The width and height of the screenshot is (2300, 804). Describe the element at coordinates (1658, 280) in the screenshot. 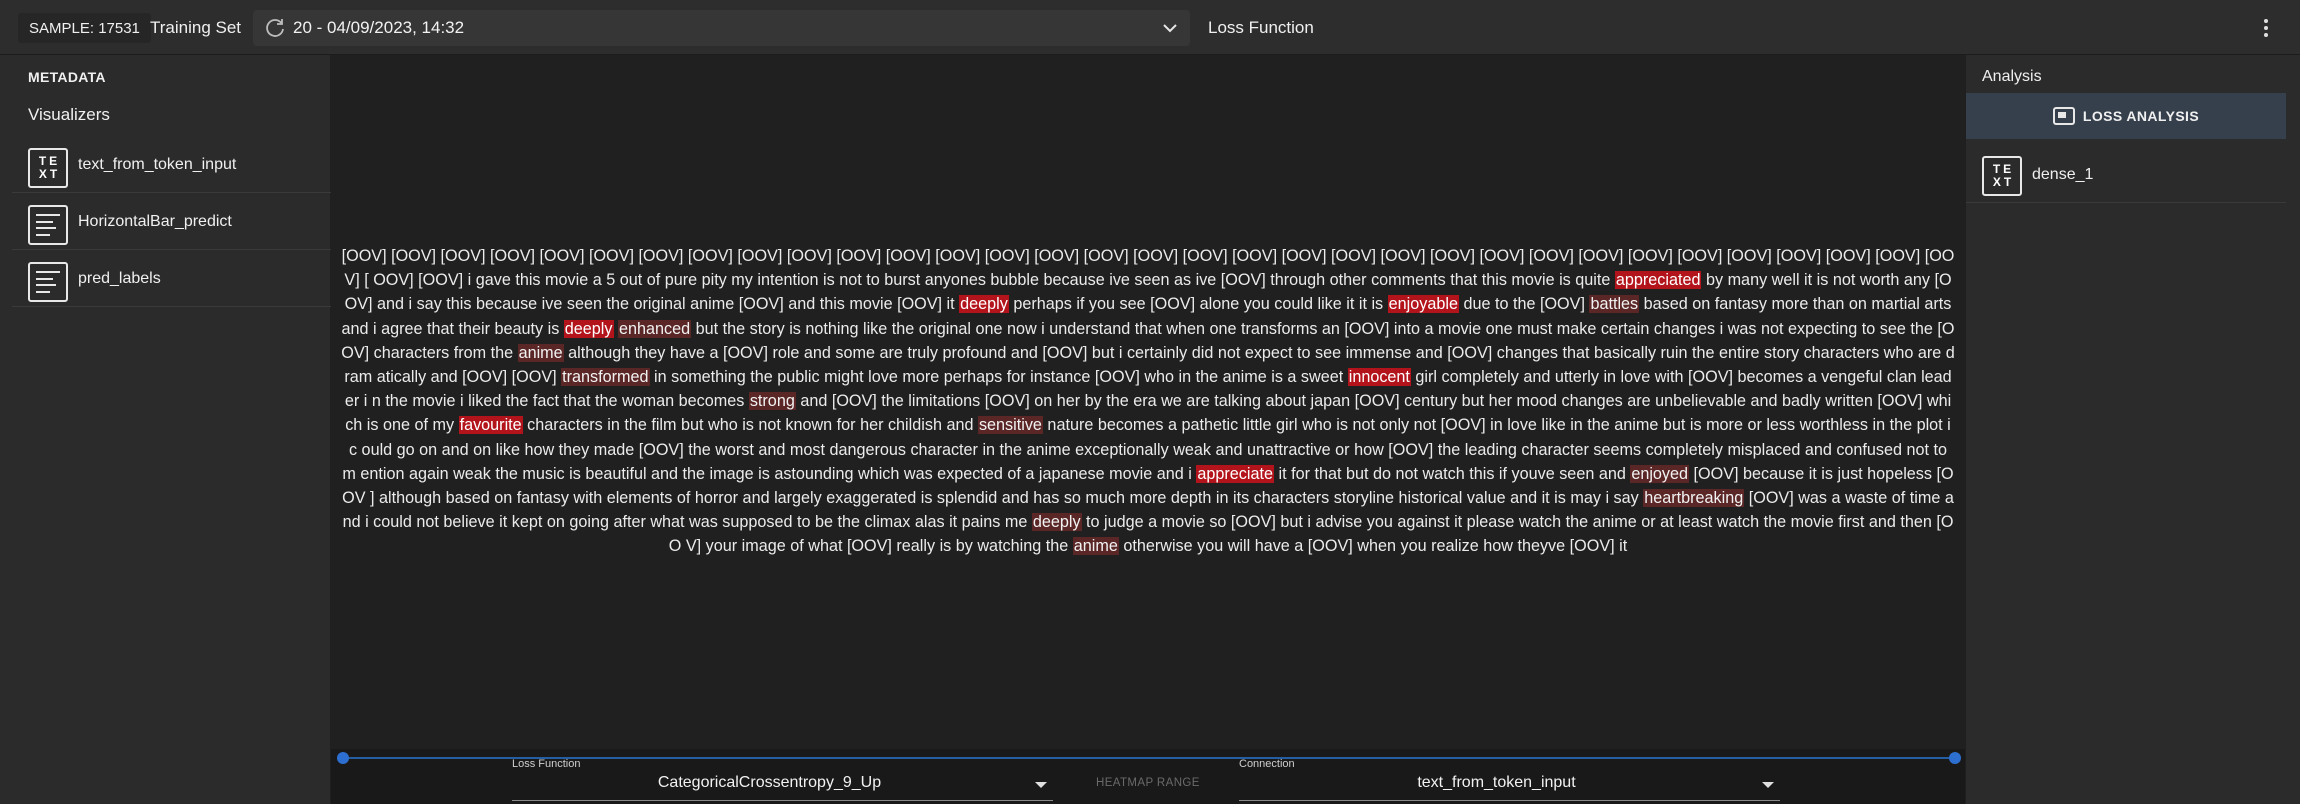

I see `highlighted-token-strong: appreciated` at that location.